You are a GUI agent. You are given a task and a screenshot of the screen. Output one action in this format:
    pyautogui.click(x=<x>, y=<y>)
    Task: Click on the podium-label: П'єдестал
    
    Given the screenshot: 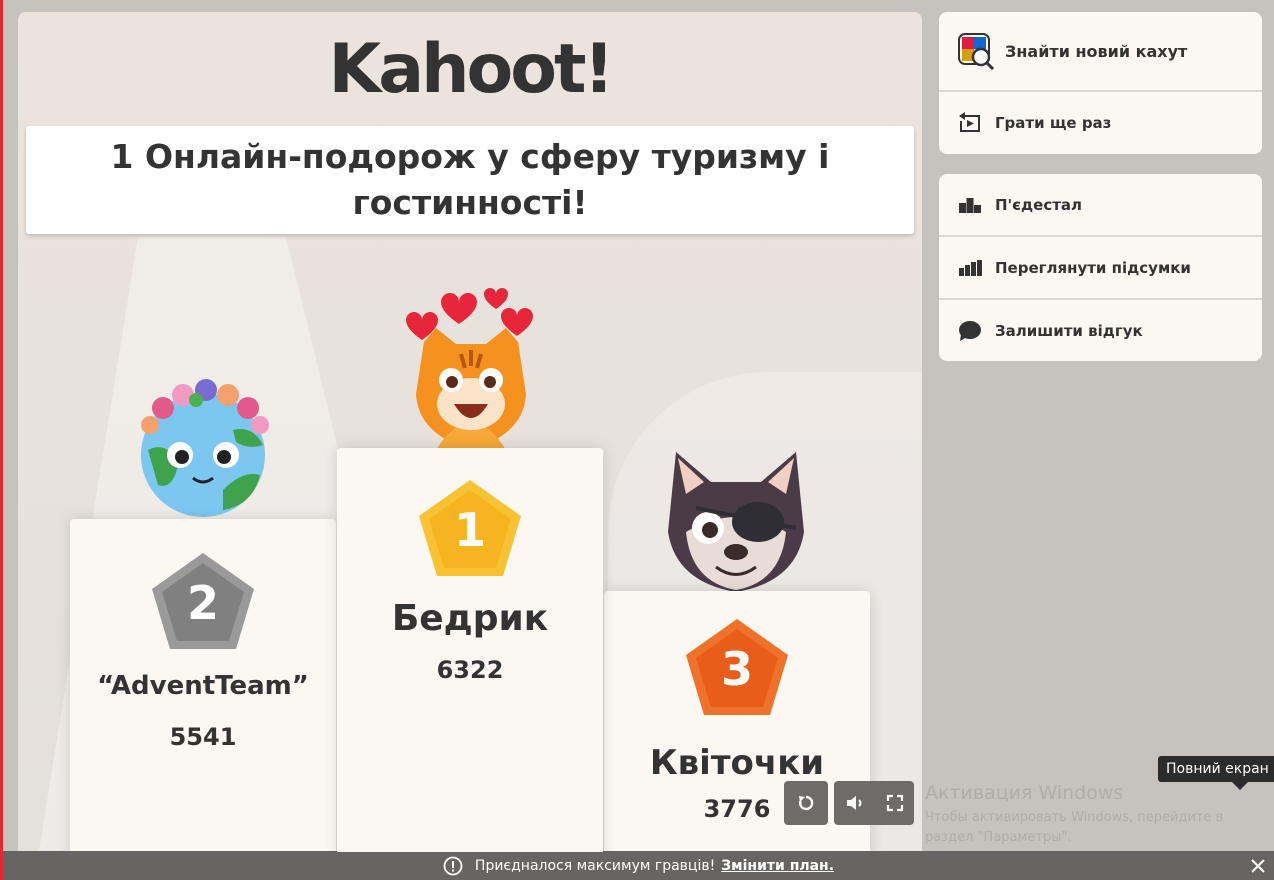 What is the action you would take?
    pyautogui.click(x=1039, y=204)
    